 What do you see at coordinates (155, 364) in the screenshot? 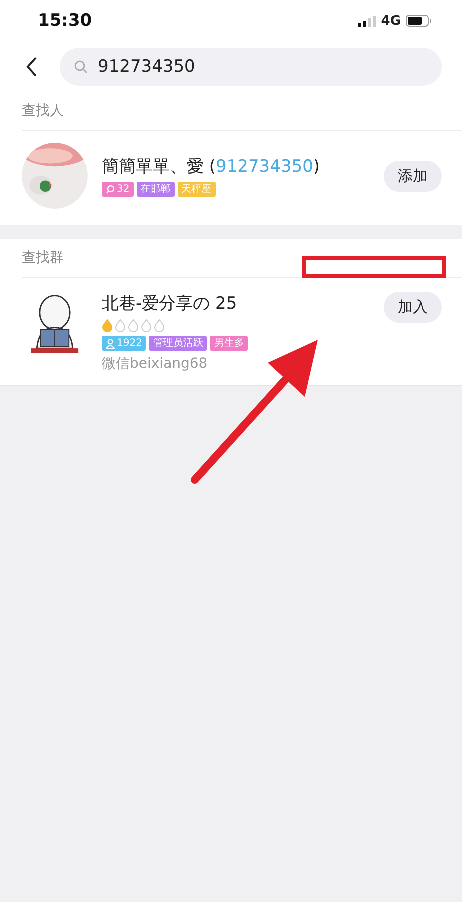
I see `group-subtitle: 微信beixiang68` at bounding box center [155, 364].